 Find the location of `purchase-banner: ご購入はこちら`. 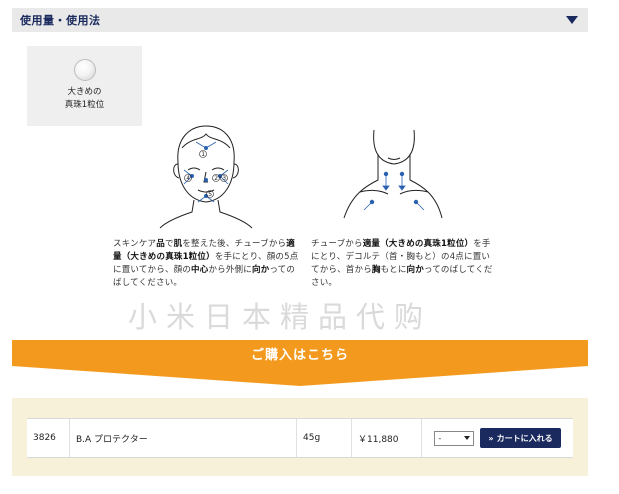

purchase-banner: ご購入はこちら is located at coordinates (300, 363).